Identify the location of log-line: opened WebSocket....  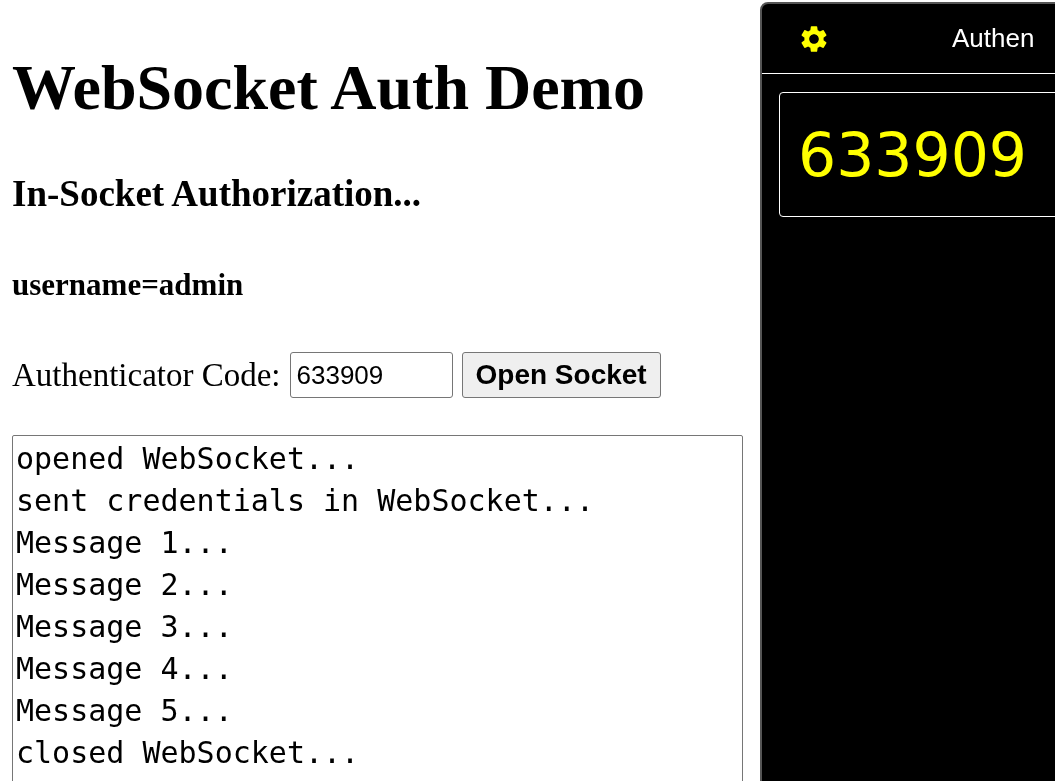
(188, 459).